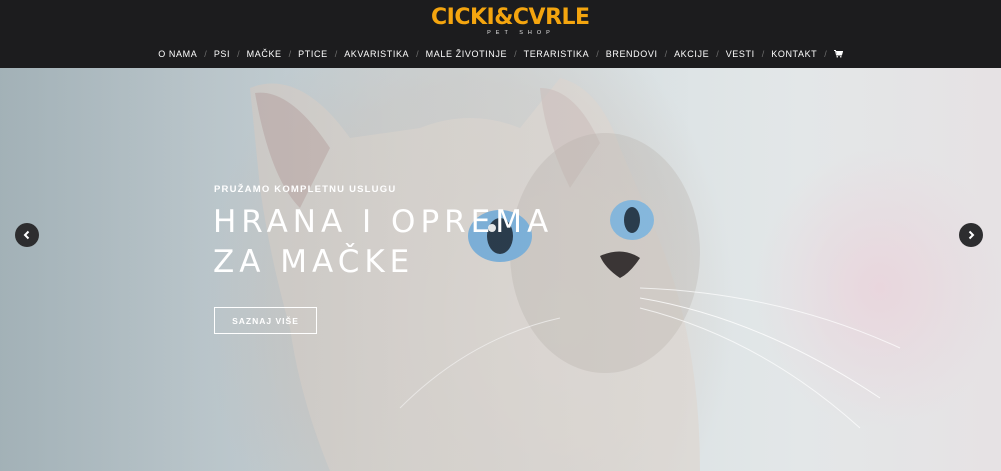  Describe the element at coordinates (383, 222) in the screenshot. I see `hero-headline-line1: HRANA I OPREMA` at that location.